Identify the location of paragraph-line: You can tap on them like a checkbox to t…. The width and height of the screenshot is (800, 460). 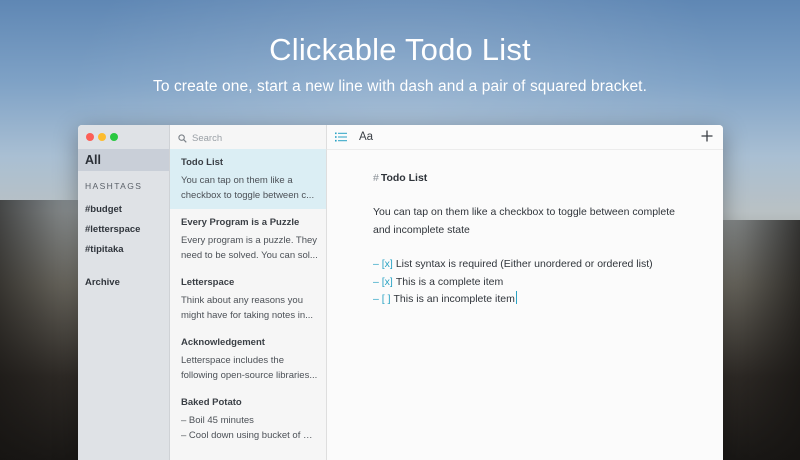
(524, 212).